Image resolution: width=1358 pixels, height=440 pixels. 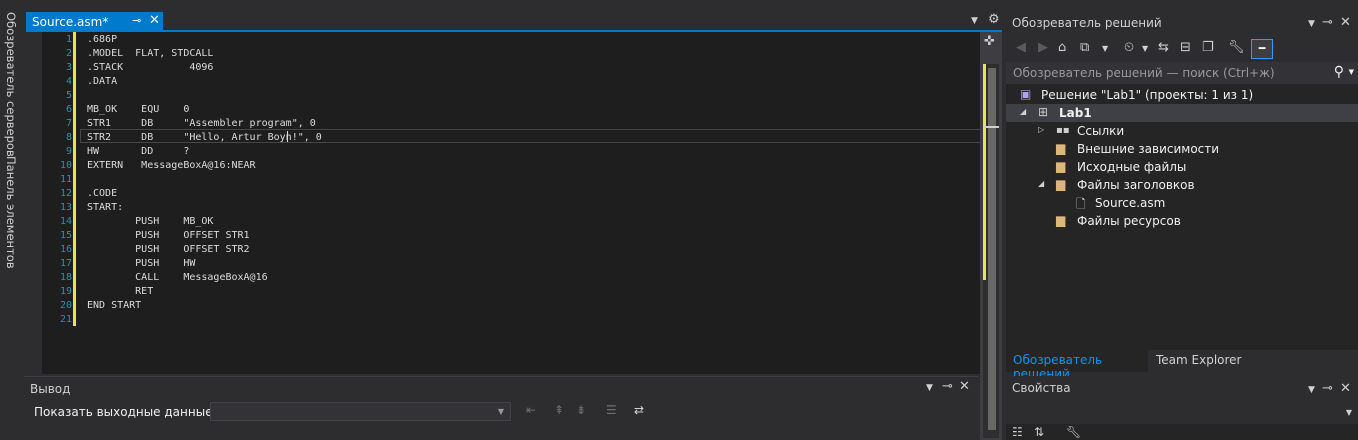 What do you see at coordinates (360, 411) in the screenshot?
I see `output-source-select: ▼` at bounding box center [360, 411].